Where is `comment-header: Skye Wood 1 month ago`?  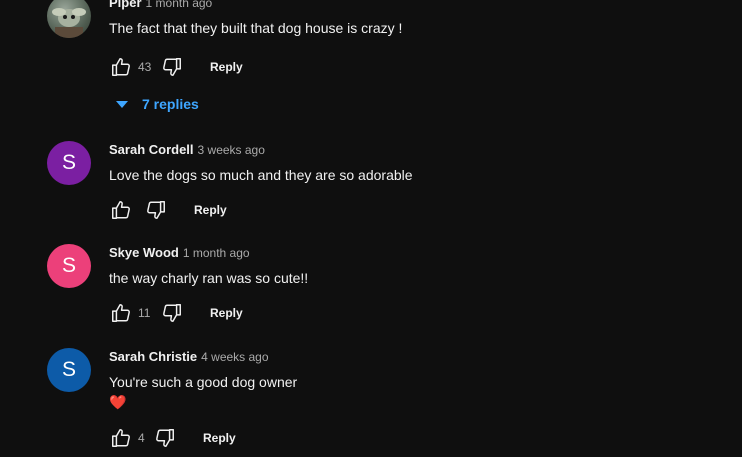 comment-header: Skye Wood 1 month ago is located at coordinates (418, 253).